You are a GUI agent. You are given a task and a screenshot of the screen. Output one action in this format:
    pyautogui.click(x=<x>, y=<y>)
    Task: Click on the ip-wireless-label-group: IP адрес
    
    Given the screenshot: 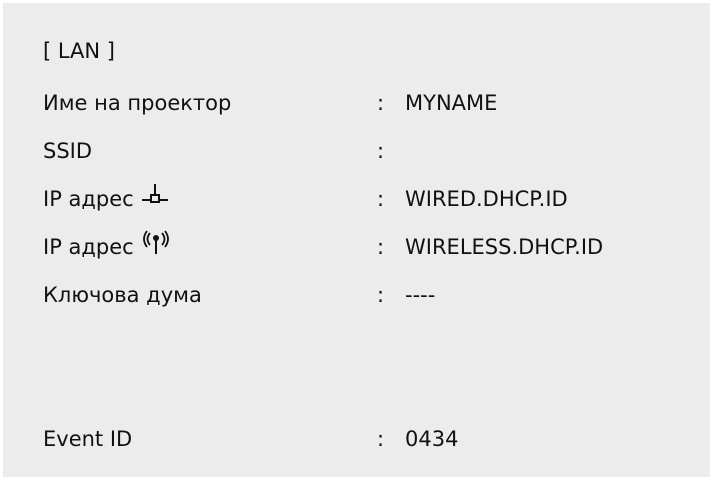 What is the action you would take?
    pyautogui.click(x=107, y=247)
    